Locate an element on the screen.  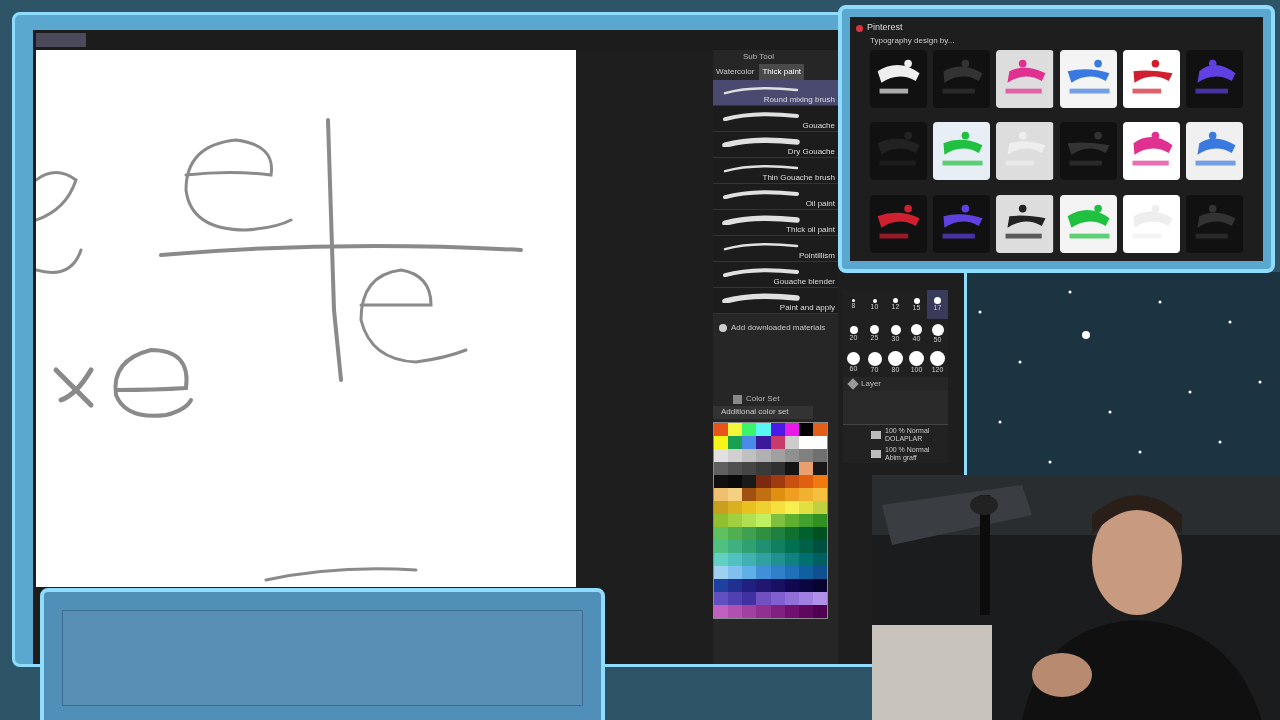
brush-item: Thin Gouache brush is located at coordinates (775, 171).